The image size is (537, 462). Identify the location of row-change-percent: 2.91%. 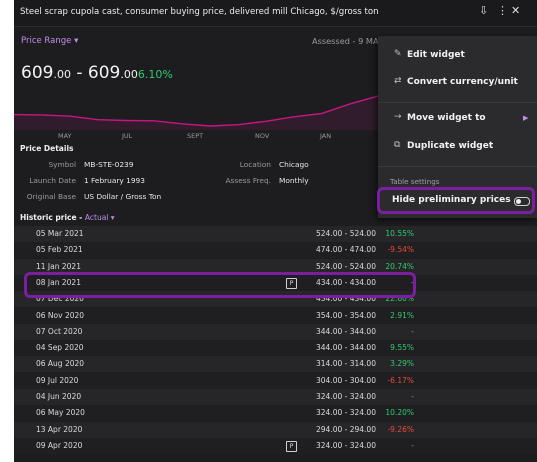
(402, 315).